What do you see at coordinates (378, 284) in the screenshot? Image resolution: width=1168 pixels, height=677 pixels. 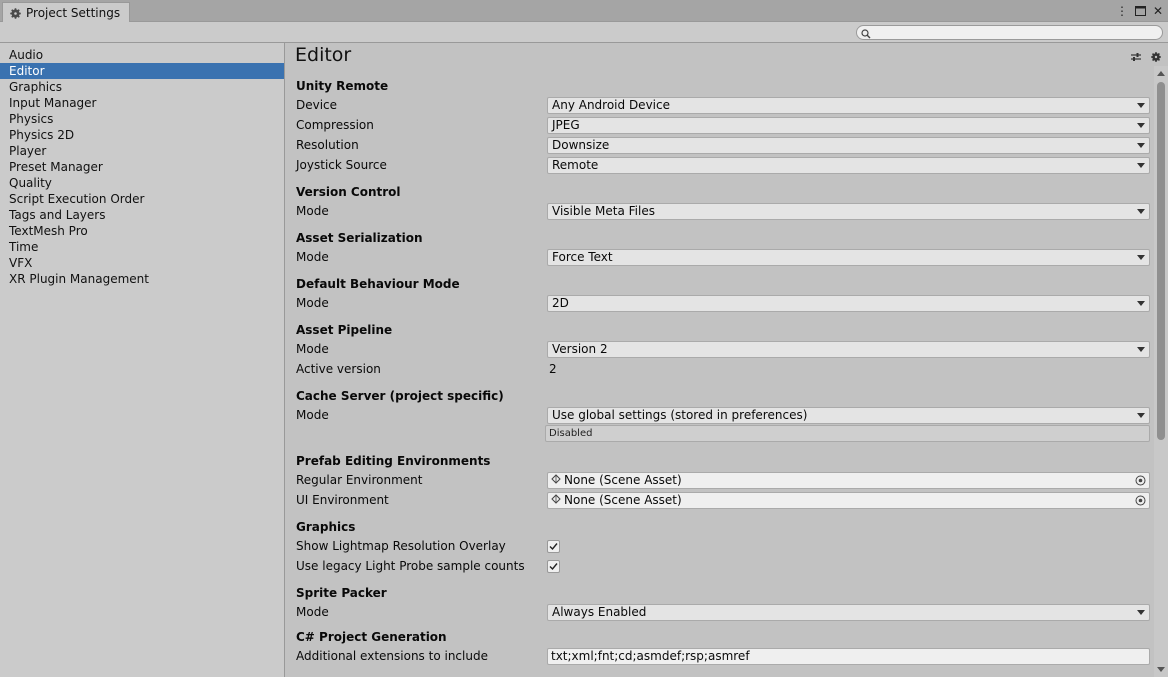 I see `section-default-behaviour: Default Behaviour Mode` at bounding box center [378, 284].